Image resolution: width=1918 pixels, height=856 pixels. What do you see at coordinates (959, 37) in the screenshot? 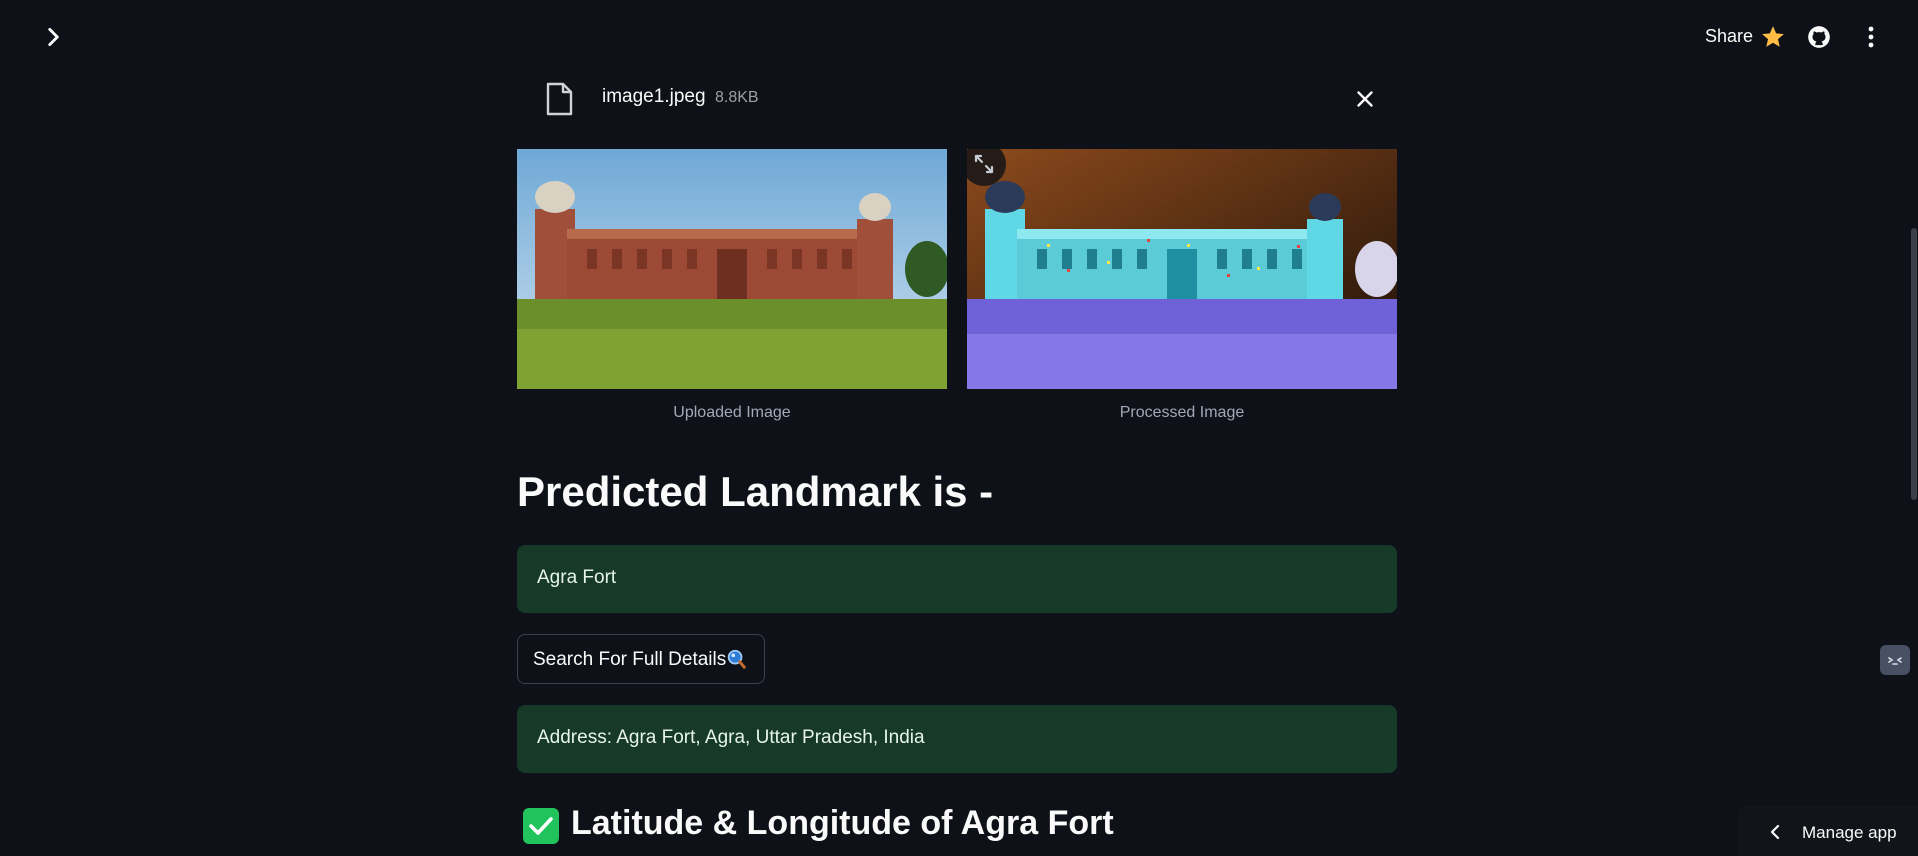
I see `top-bar` at bounding box center [959, 37].